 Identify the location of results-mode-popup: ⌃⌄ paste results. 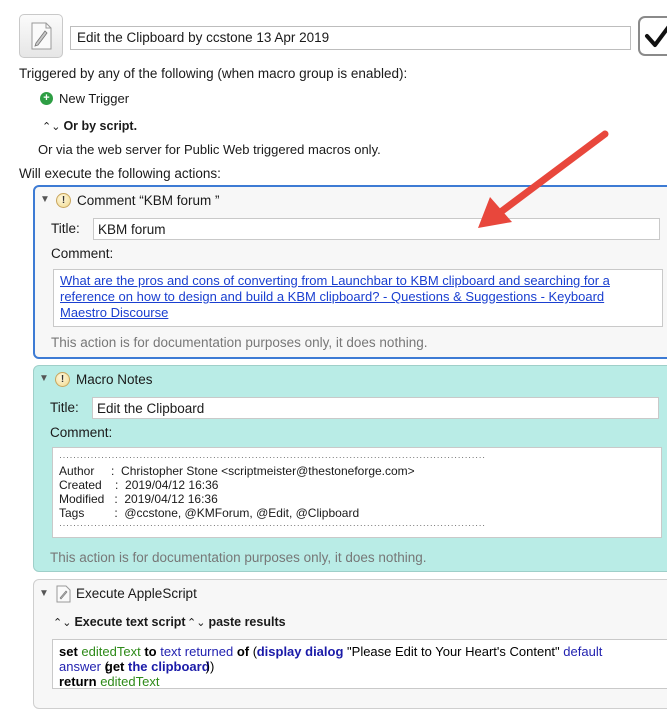
(236, 622).